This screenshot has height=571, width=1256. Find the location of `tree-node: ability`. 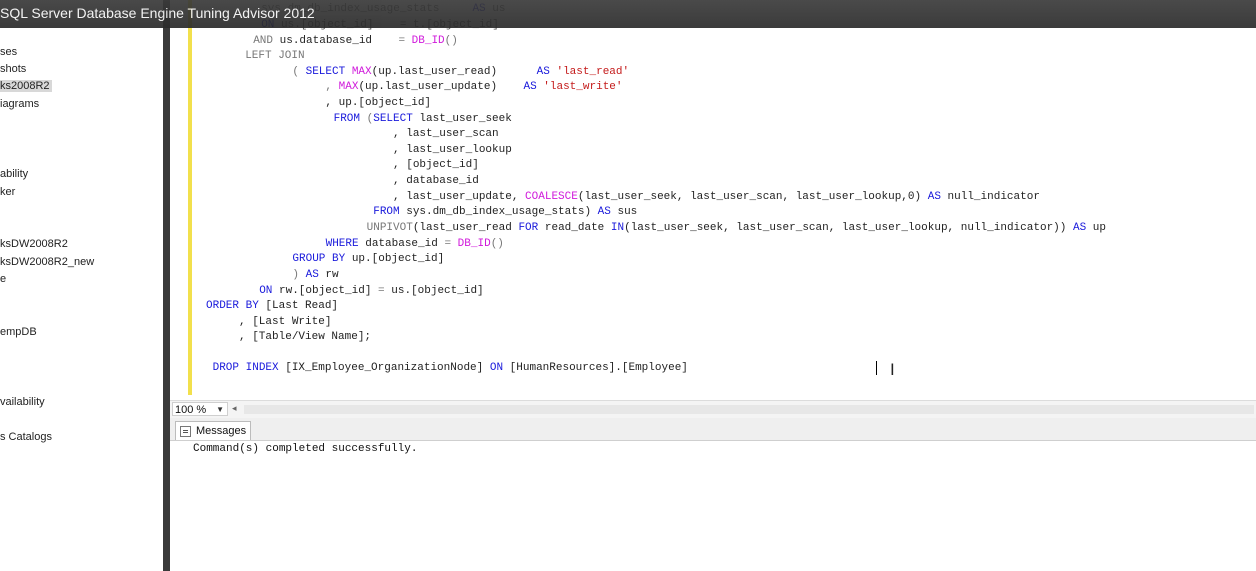

tree-node: ability is located at coordinates (14, 174).